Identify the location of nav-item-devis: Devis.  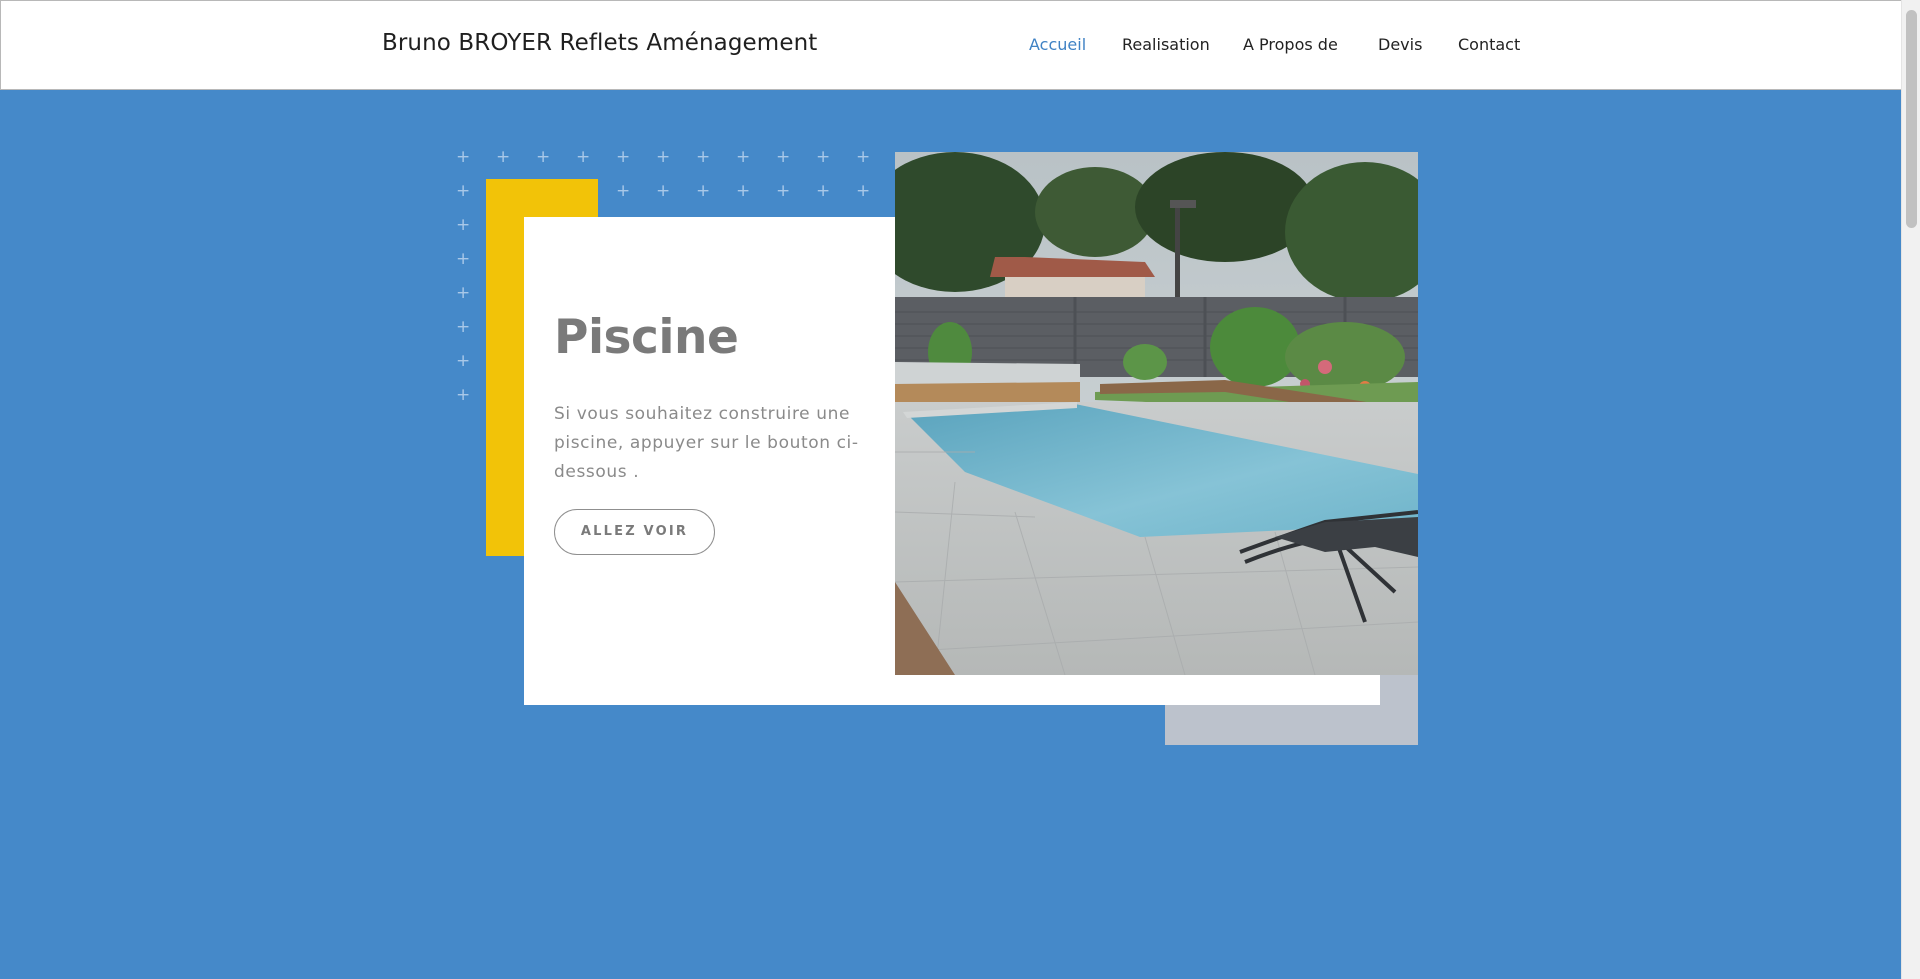
(1400, 44).